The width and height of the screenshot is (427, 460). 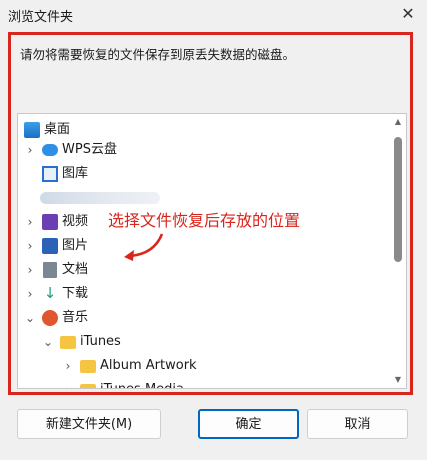 I want to click on tree-item-label: 图片, so click(x=75, y=245).